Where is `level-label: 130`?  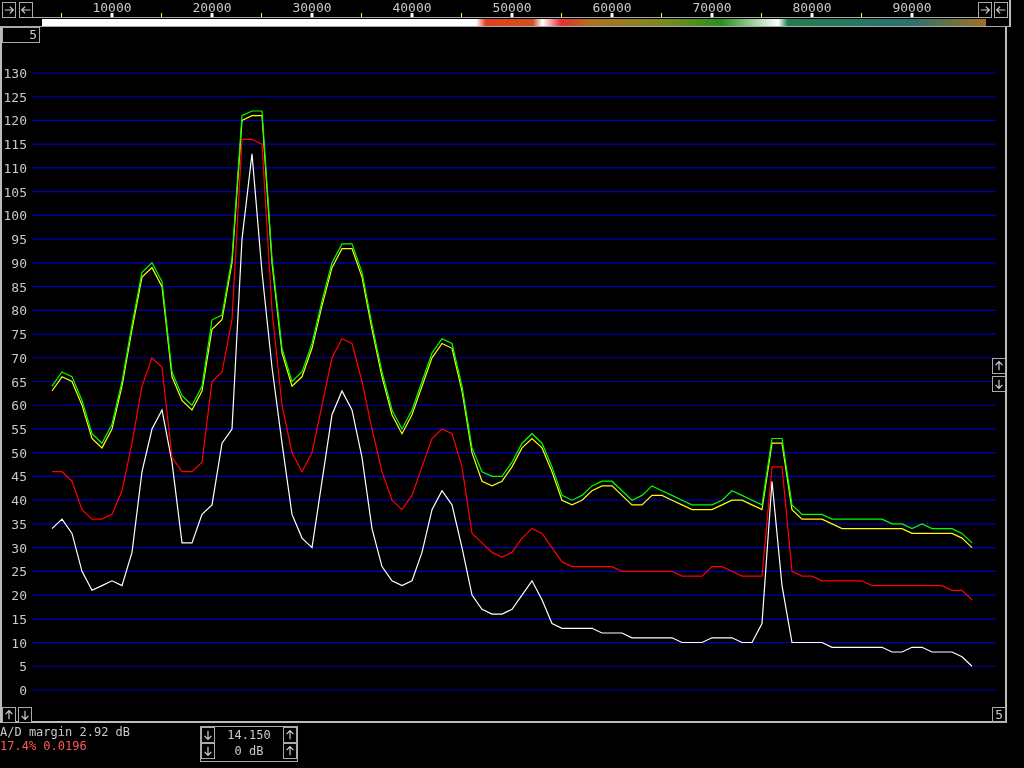
level-label: 130 is located at coordinates (15, 73).